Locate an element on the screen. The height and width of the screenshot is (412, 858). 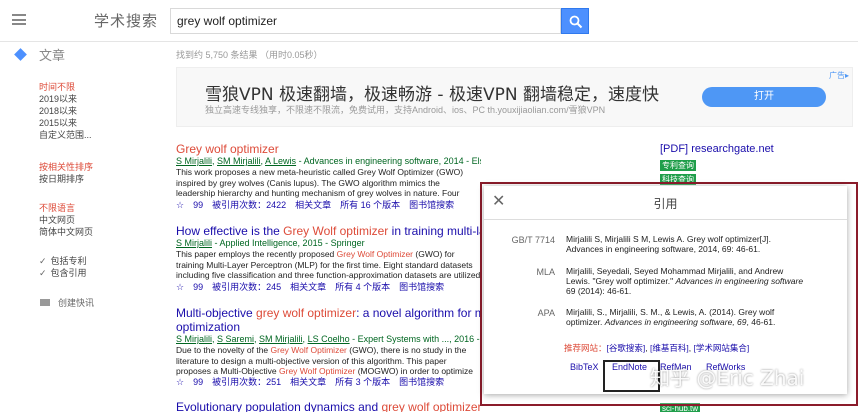
result-stats: 找到约 5,750 条结果 （用时0.05秒） is located at coordinates (249, 55).